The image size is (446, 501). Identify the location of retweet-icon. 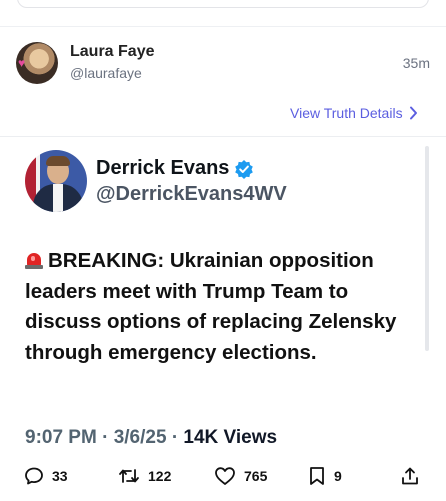
(129, 476).